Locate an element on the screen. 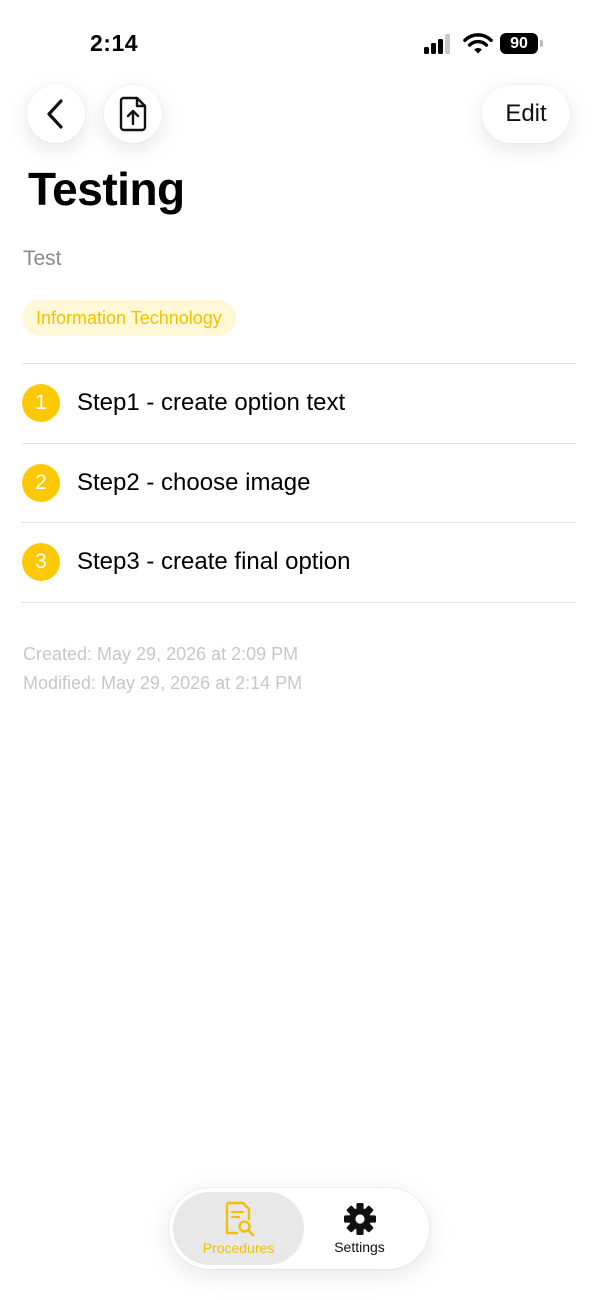 This screenshot has width=598, height=1300. status-bar: 2:14 90 is located at coordinates (299, 40).